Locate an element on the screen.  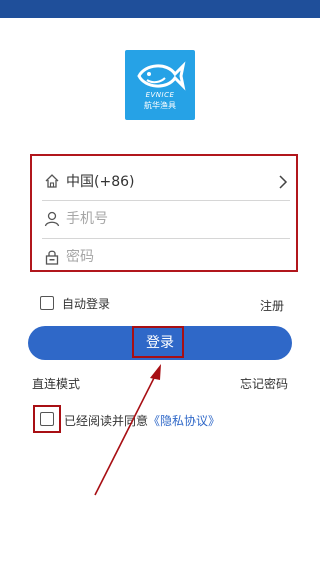
region-label: 中国(+86) is located at coordinates (100, 182).